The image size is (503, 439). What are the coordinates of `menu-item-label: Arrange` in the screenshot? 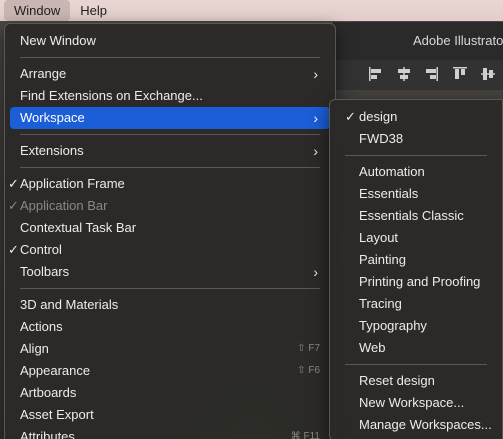 It's located at (43, 73).